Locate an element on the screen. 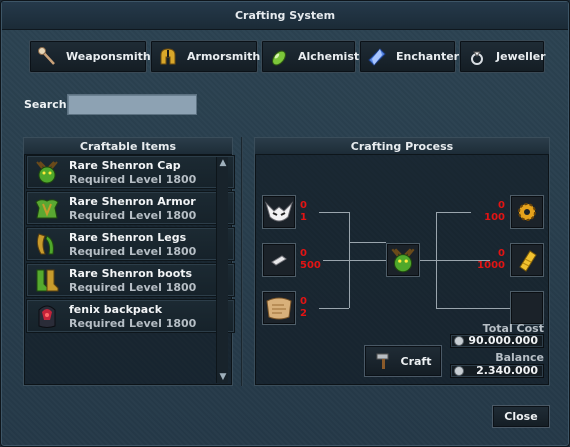  total-cost-amount: 90.000.000 is located at coordinates (503, 340).